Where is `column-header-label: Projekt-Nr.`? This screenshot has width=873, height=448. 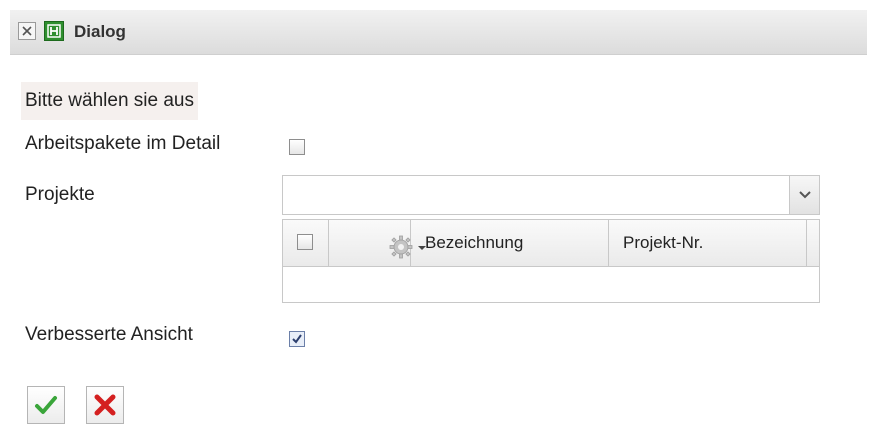 column-header-label: Projekt-Nr. is located at coordinates (663, 242).